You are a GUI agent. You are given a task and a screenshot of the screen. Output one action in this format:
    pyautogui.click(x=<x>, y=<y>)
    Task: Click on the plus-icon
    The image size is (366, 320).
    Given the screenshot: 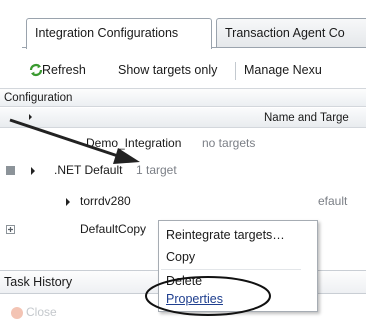 What is the action you would take?
    pyautogui.click(x=10, y=229)
    